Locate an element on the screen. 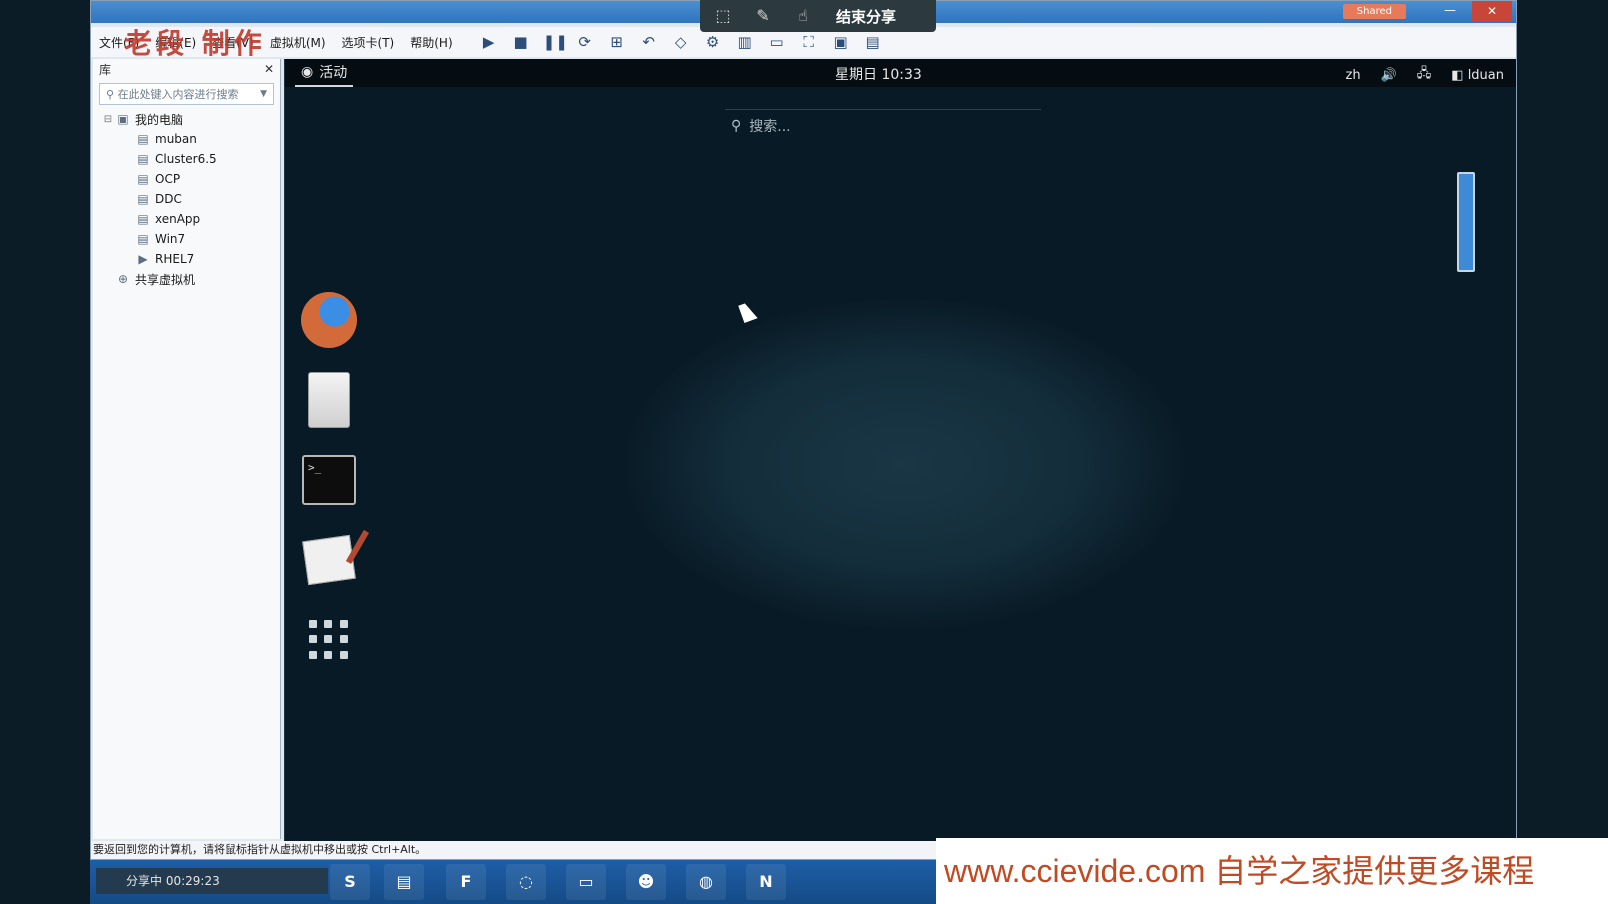 The width and height of the screenshot is (1608, 904). close-window-button: ✕ is located at coordinates (1492, 11).